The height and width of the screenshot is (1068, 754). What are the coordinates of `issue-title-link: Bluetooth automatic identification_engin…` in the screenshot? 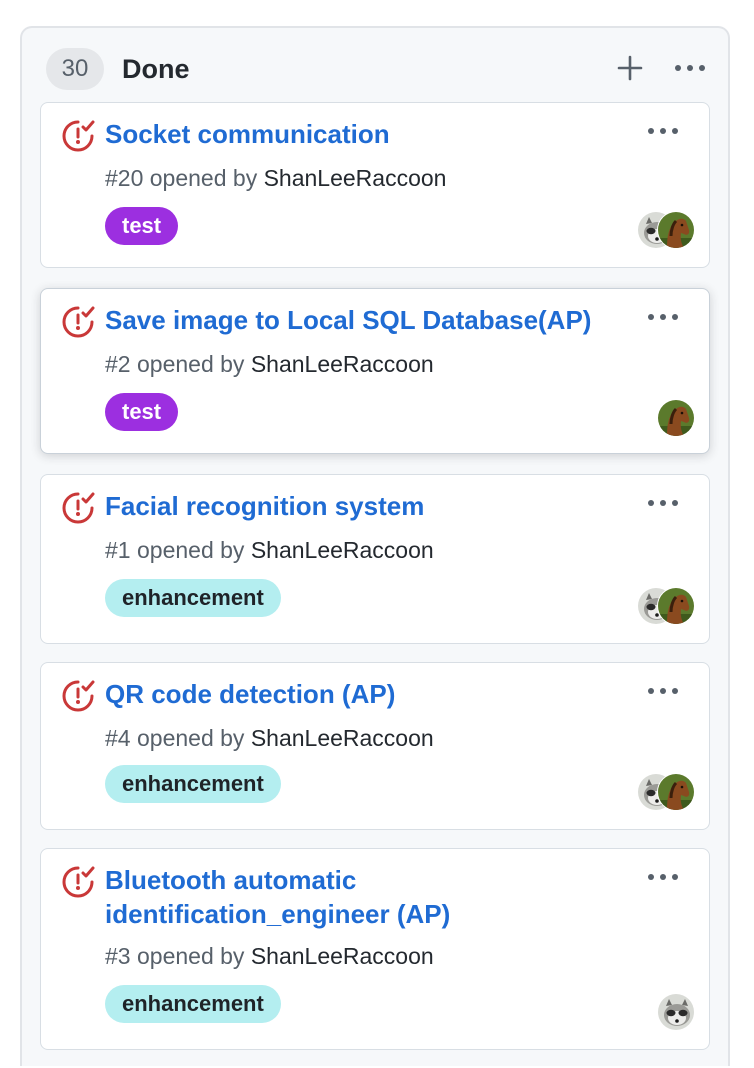 It's located at (315, 897).